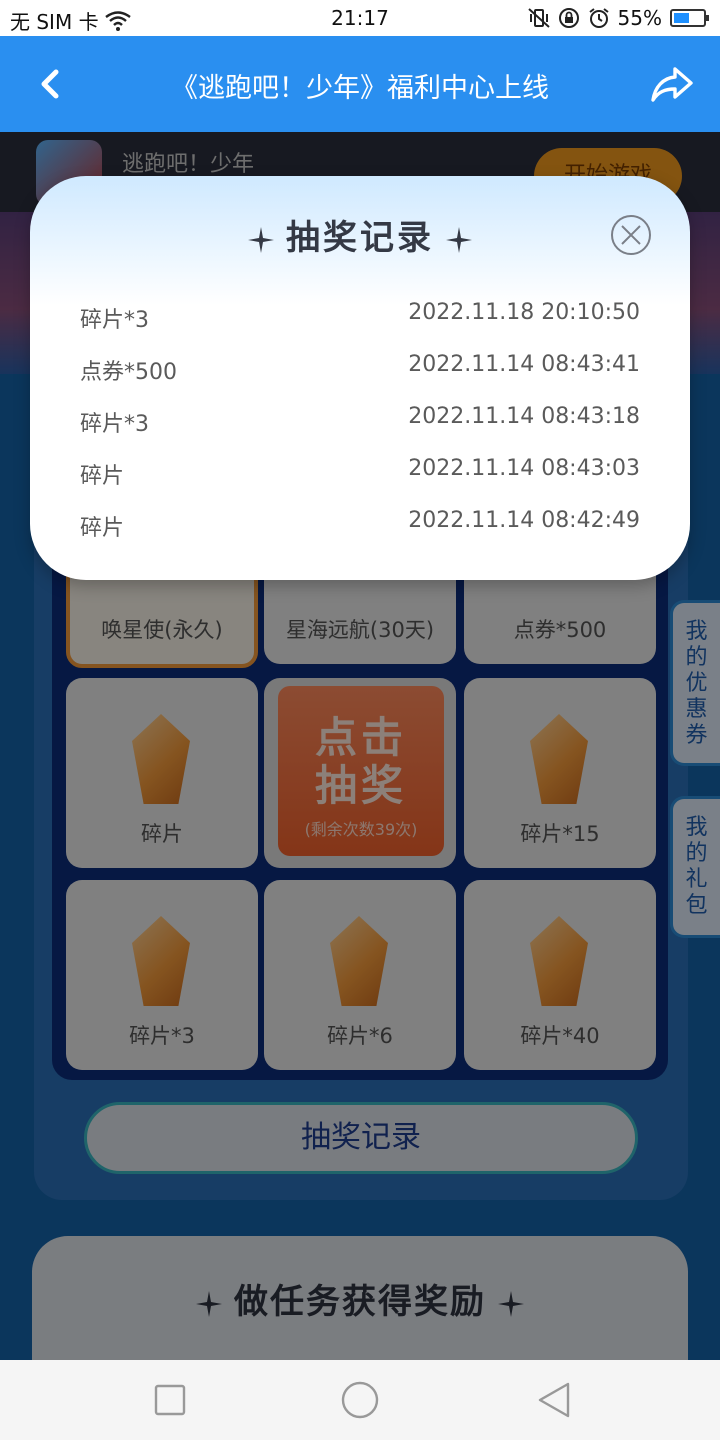 Image resolution: width=720 pixels, height=1440 pixels. Describe the element at coordinates (524, 416) in the screenshot. I see `record-time: 2022.11.14 08:43:18` at that location.